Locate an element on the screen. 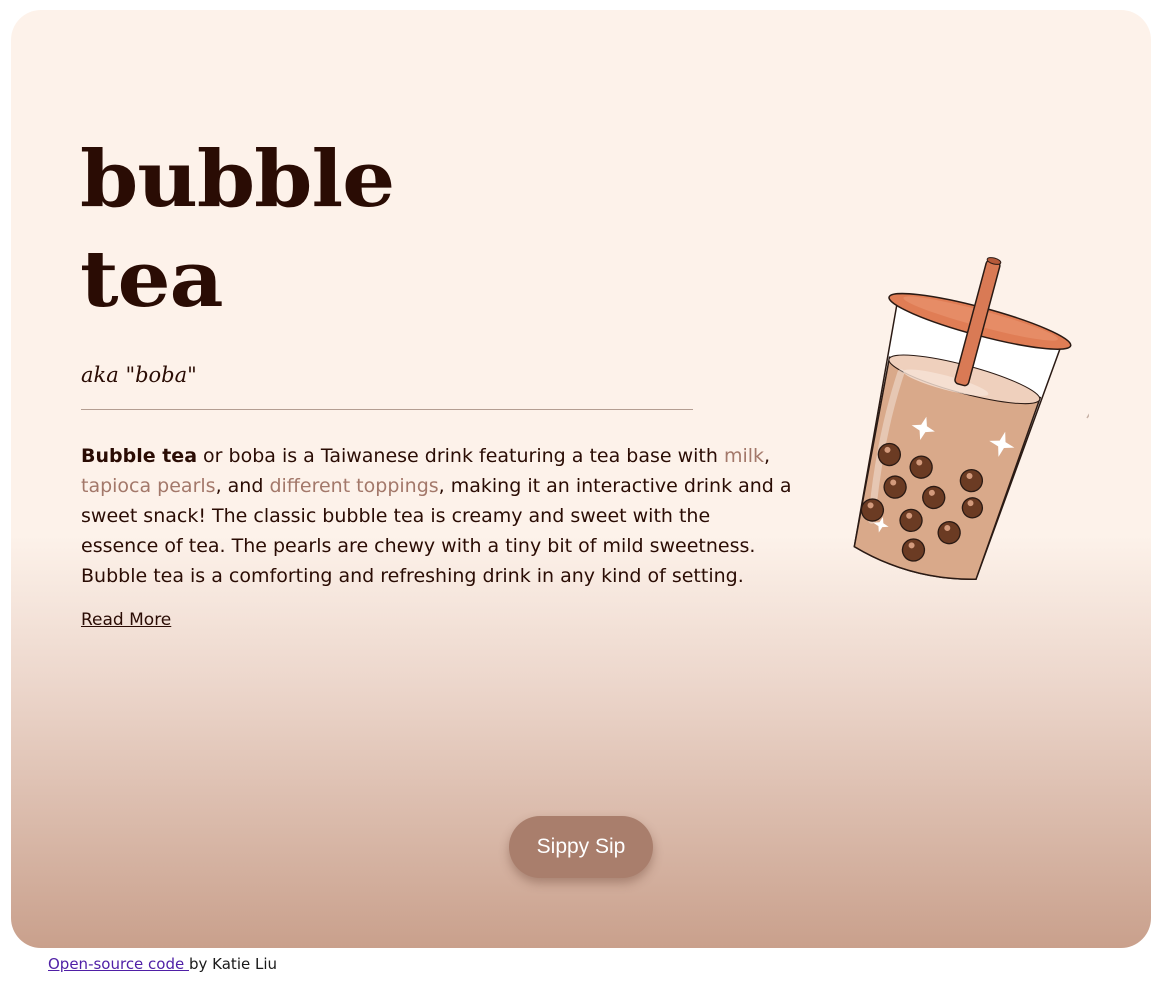  sippy-sip-button: Sippy Sip is located at coordinates (581, 847).